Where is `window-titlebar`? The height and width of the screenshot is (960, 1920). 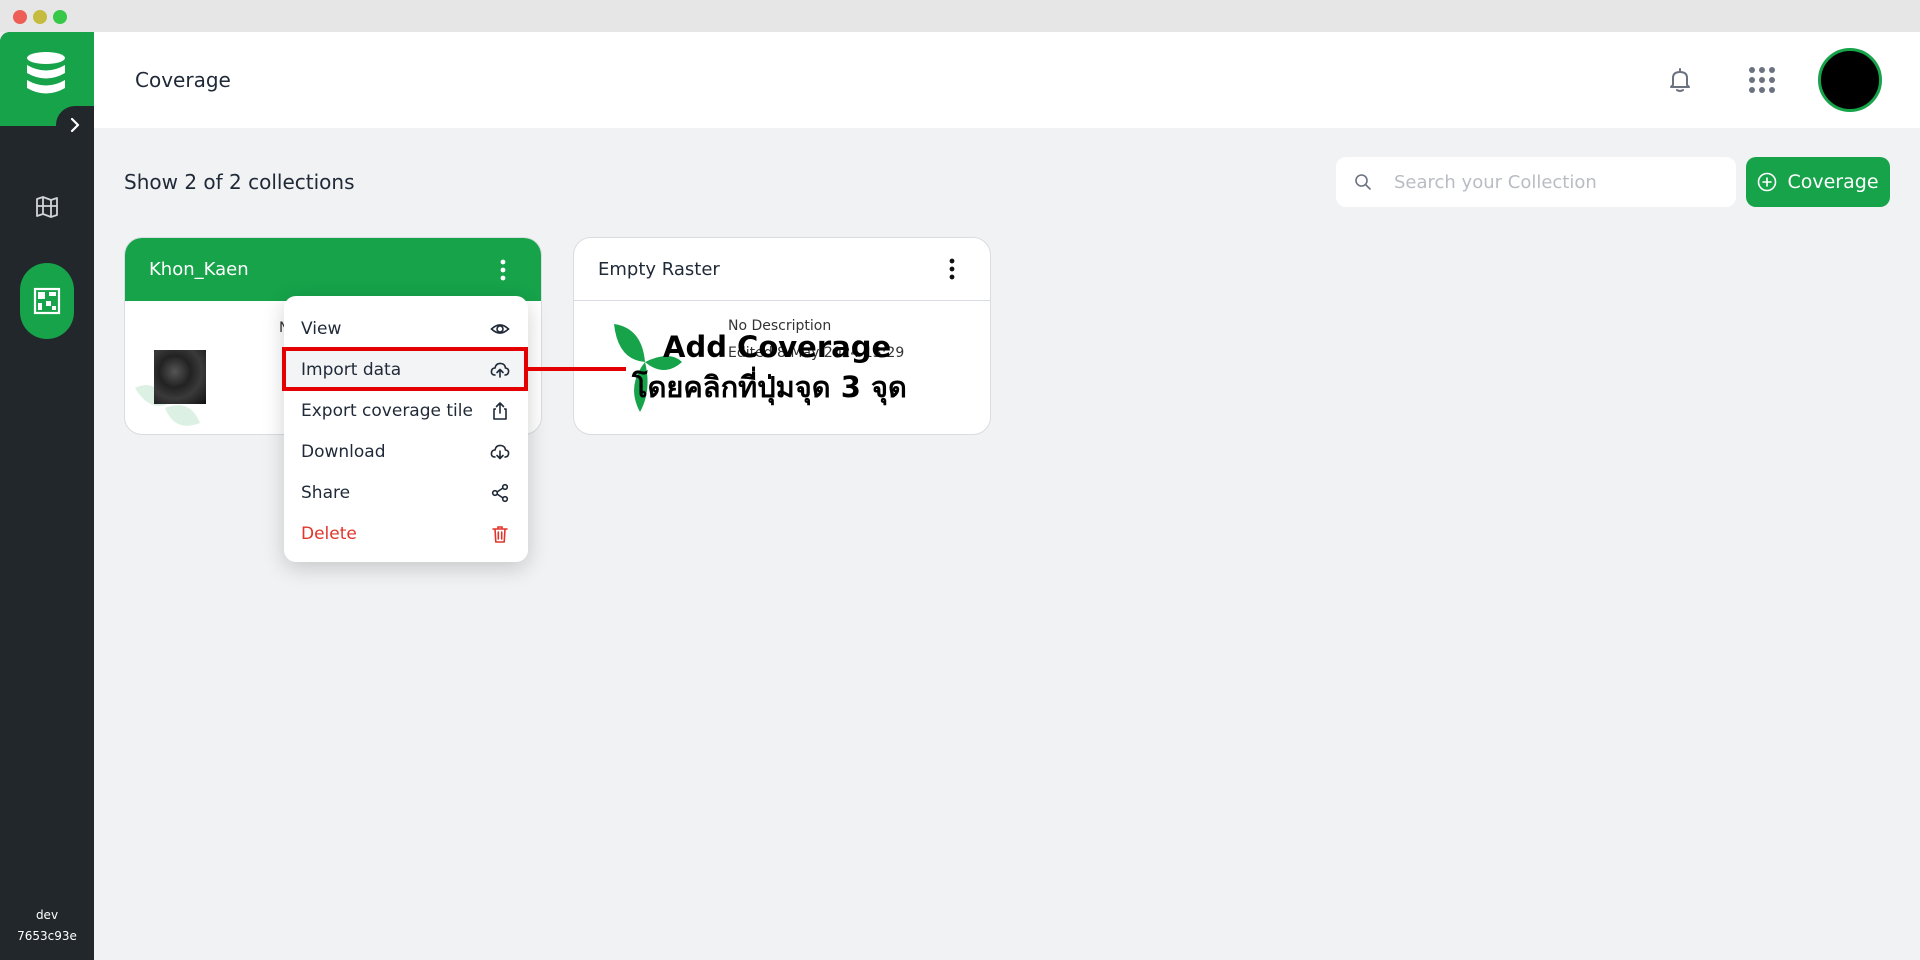
window-titlebar is located at coordinates (960, 16).